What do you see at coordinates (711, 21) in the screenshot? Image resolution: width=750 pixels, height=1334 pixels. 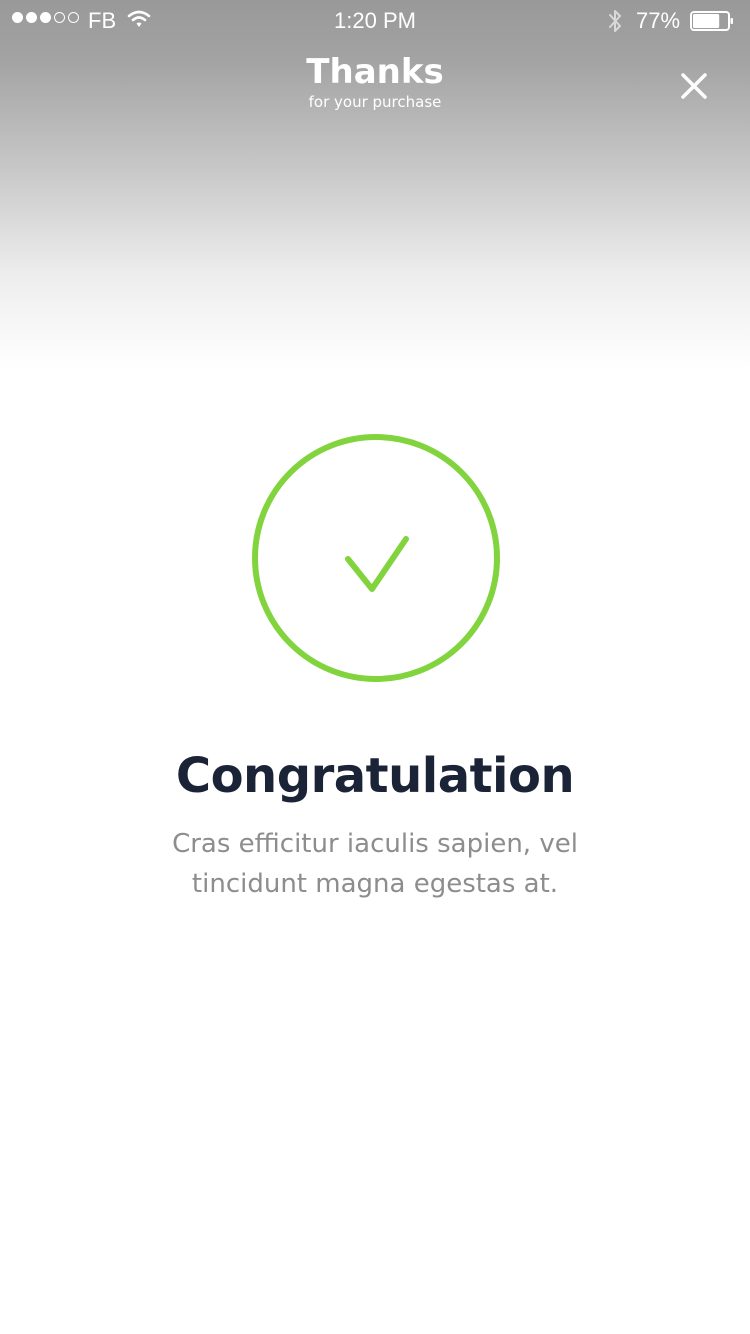 I see `battery-icon` at bounding box center [711, 21].